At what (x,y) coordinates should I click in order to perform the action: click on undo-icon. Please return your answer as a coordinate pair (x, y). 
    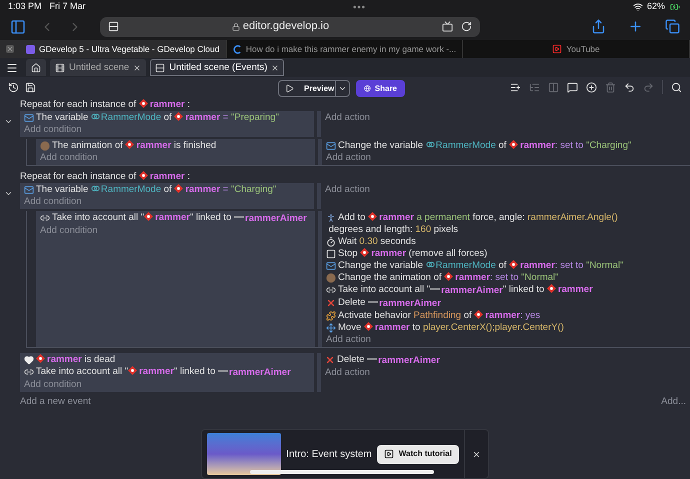
    Looking at the image, I should click on (629, 87).